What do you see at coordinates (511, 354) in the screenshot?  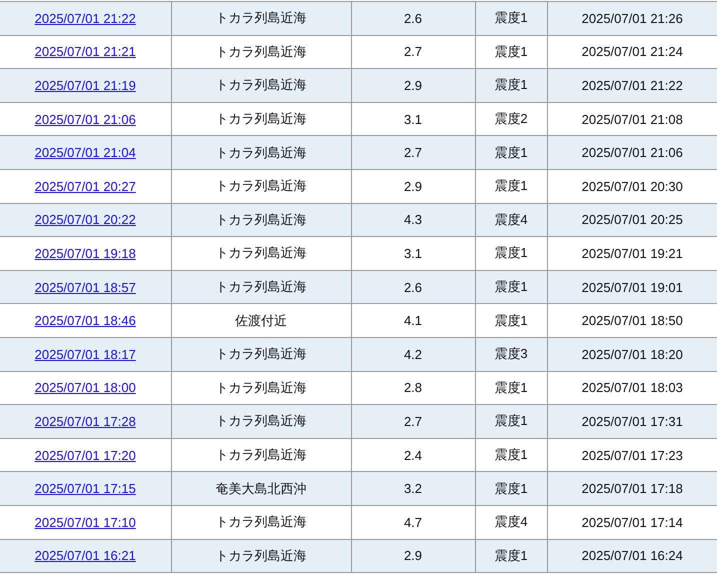 I see `intensity-cell: 震度3` at bounding box center [511, 354].